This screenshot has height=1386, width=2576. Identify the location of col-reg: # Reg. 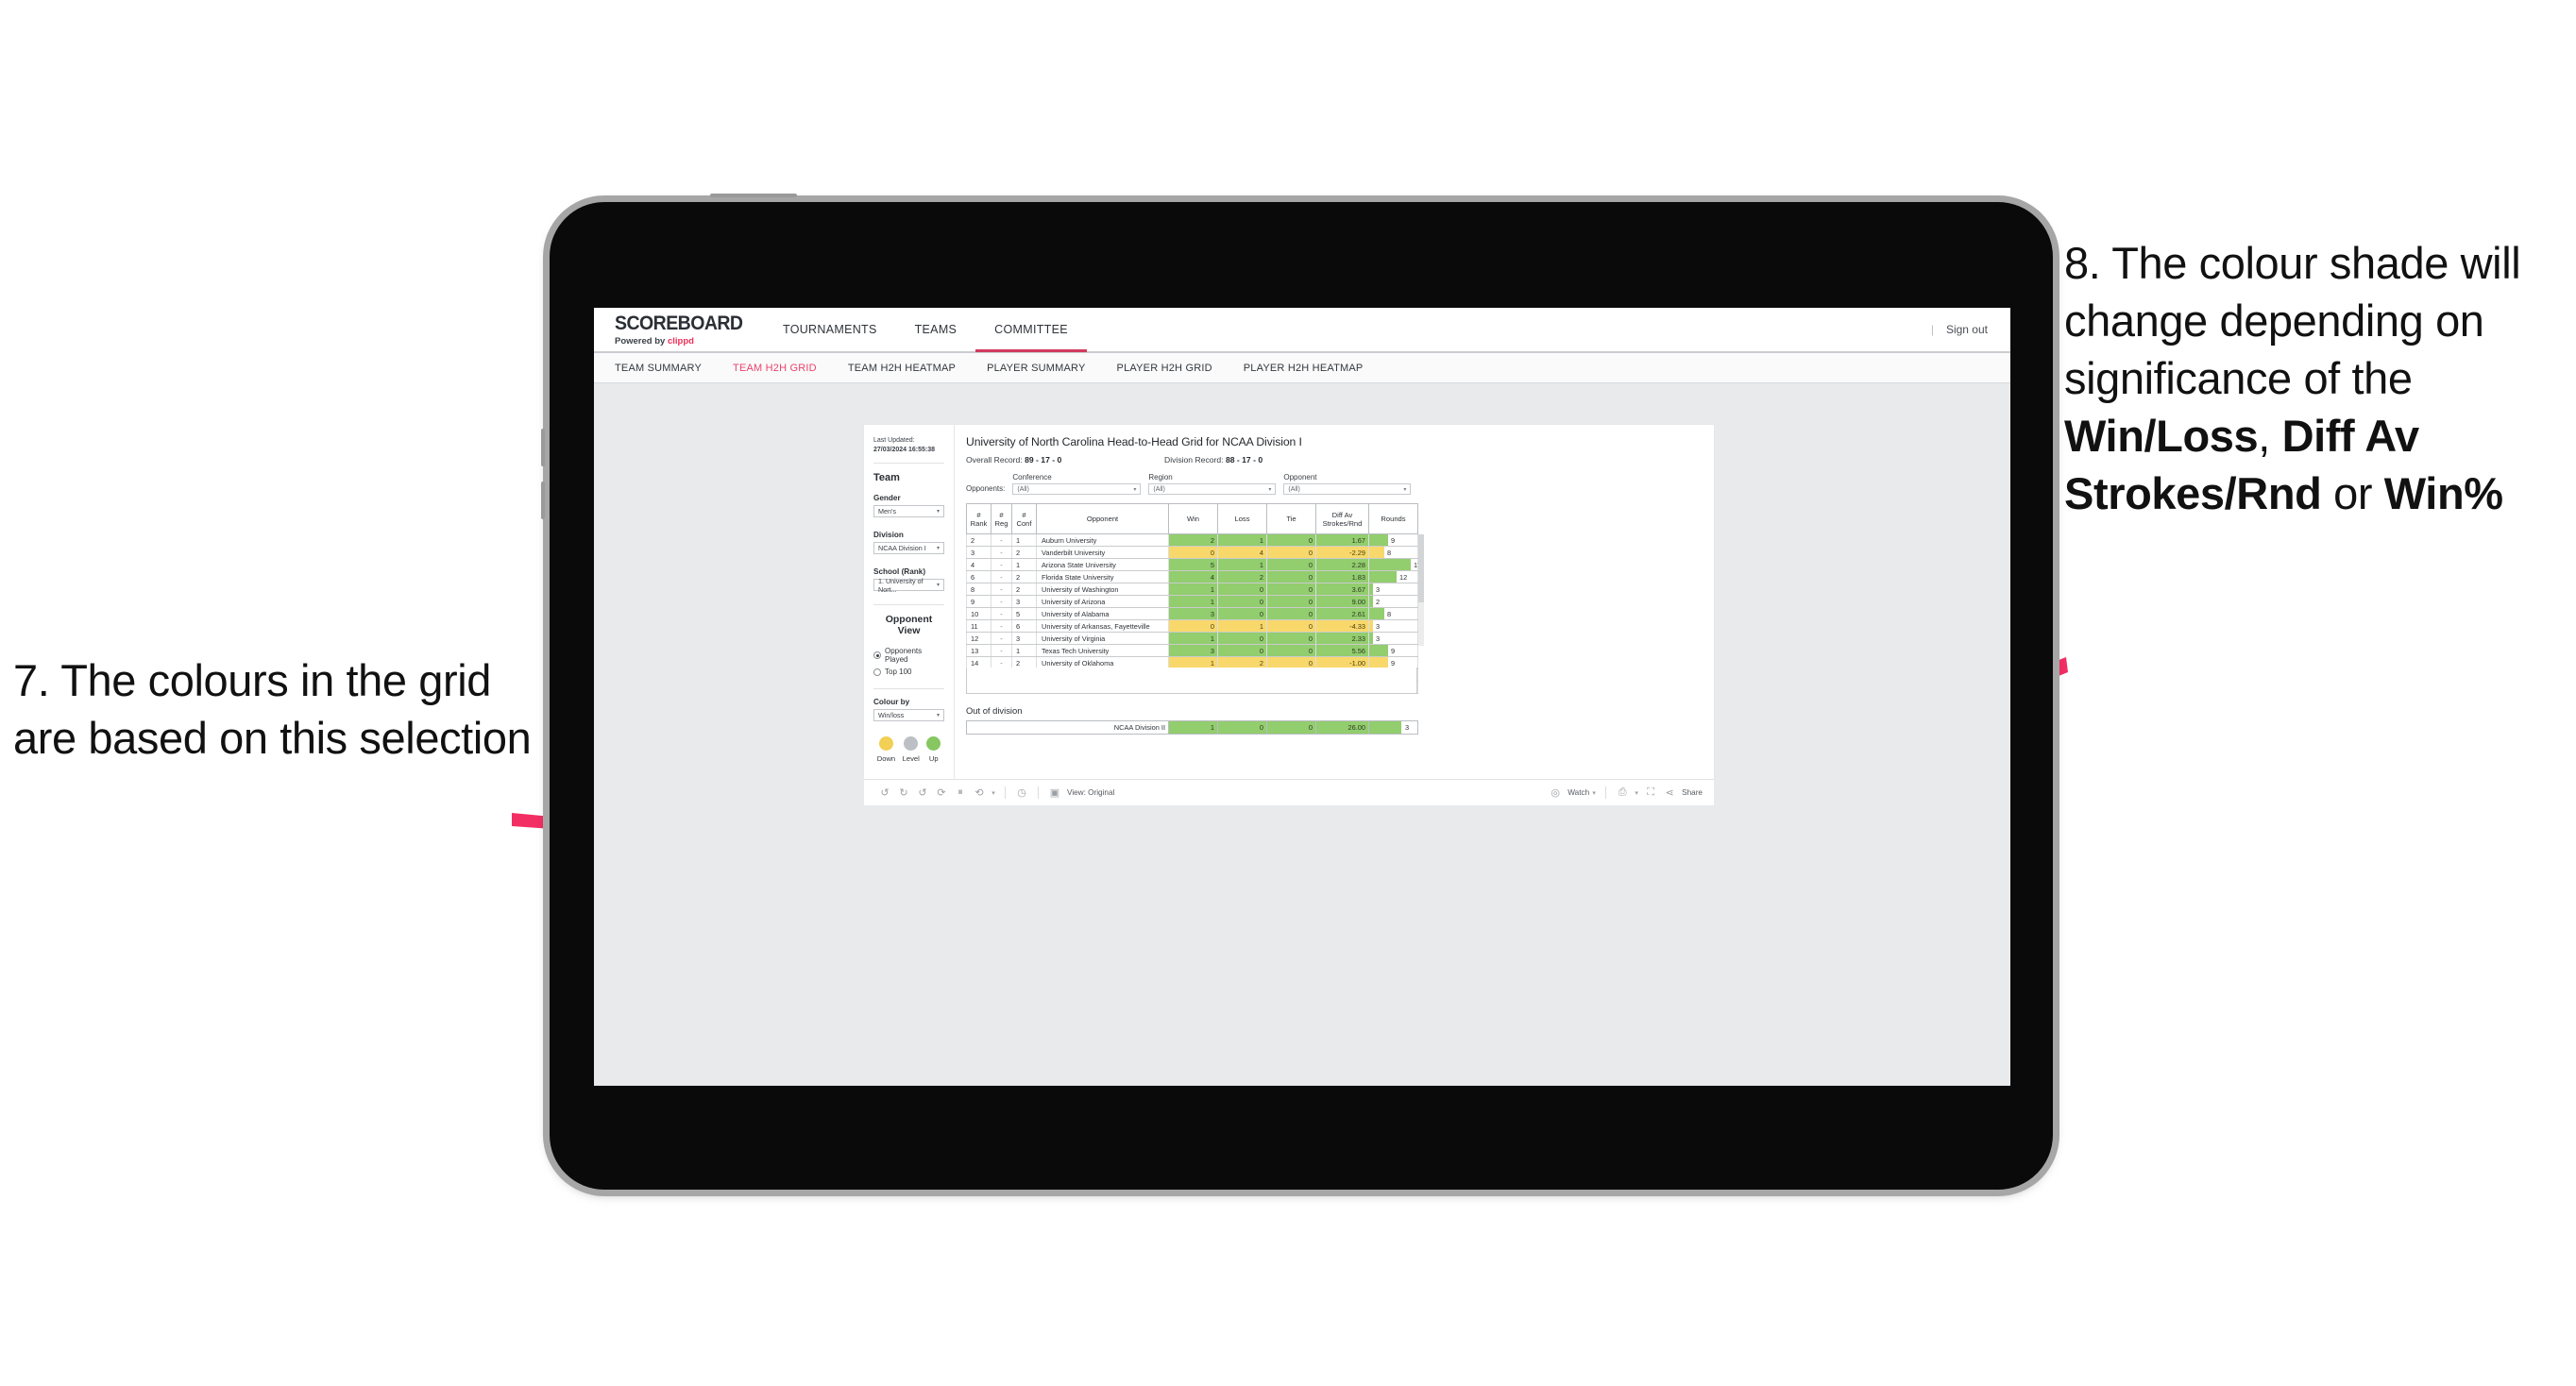
(1001, 518).